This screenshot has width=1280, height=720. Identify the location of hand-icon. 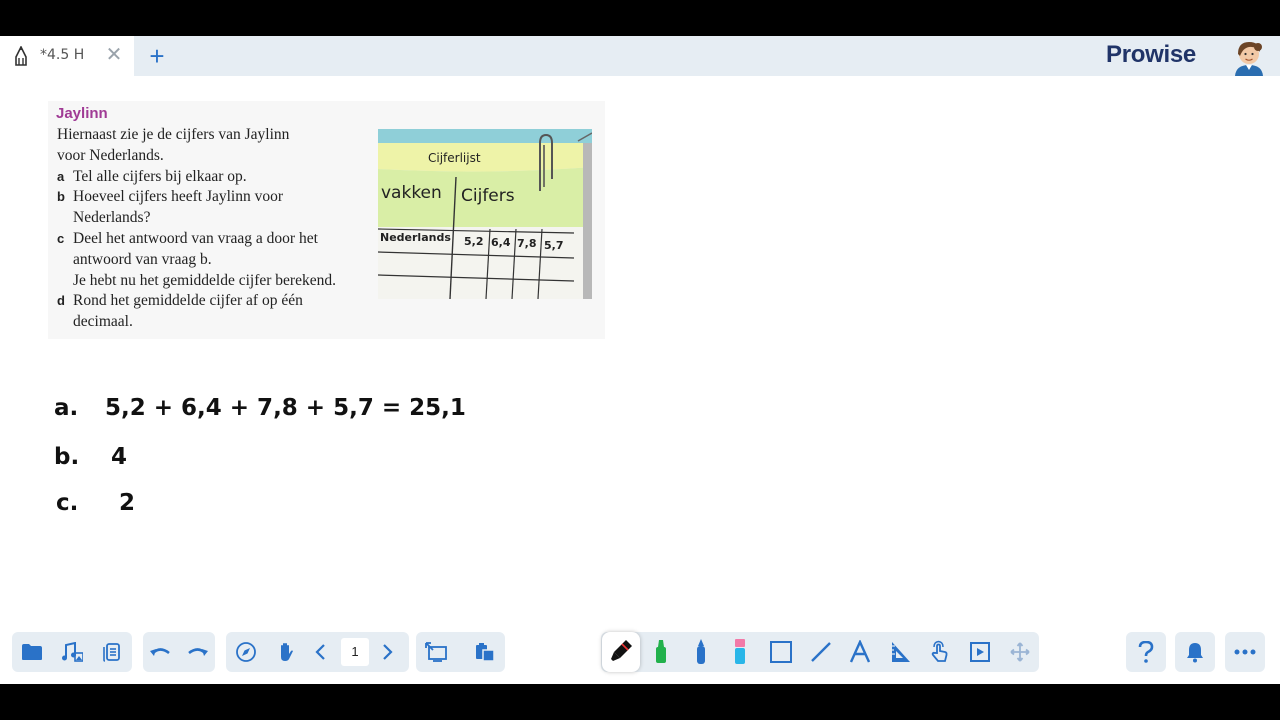
(287, 652).